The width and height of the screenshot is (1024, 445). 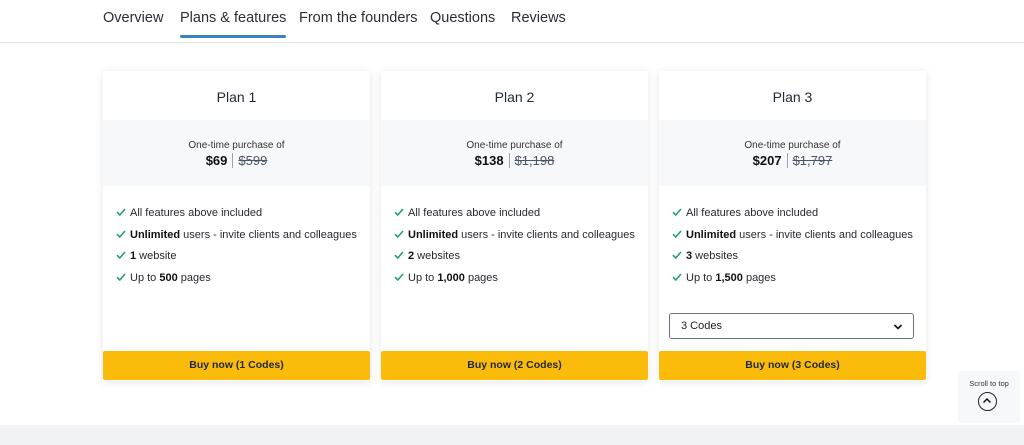 I want to click on feature-highlight: 500, so click(x=168, y=277).